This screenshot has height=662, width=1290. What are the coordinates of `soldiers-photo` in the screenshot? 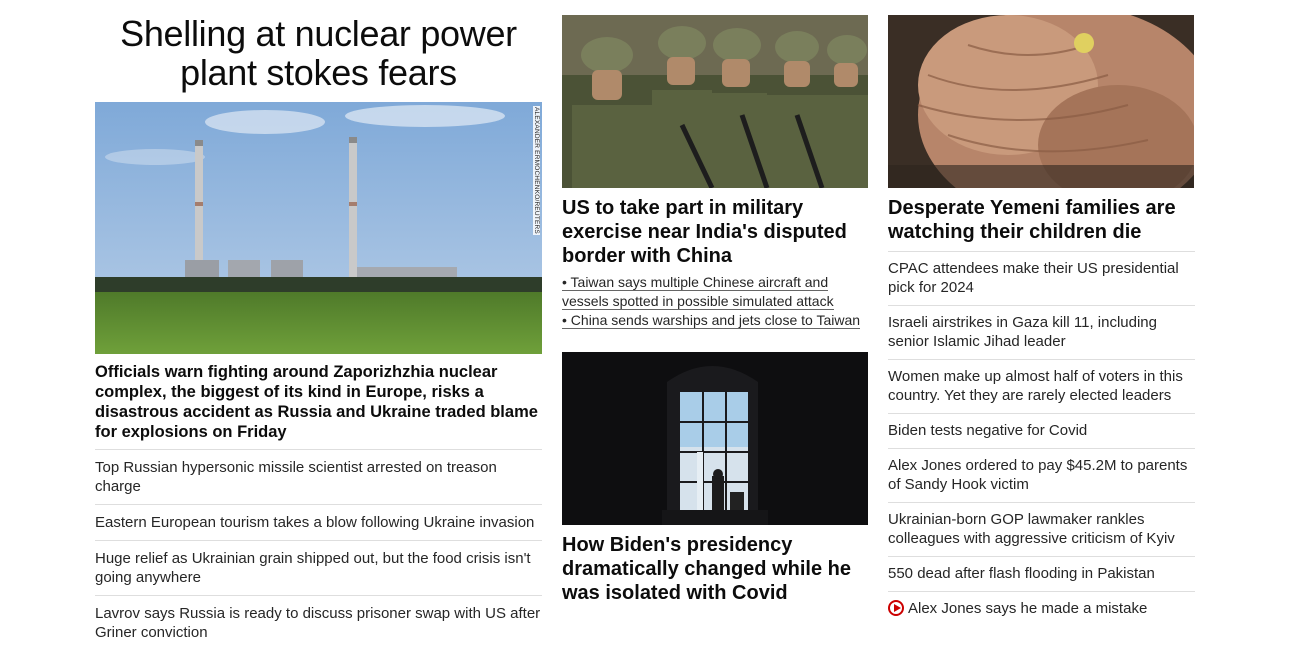 It's located at (715, 101).